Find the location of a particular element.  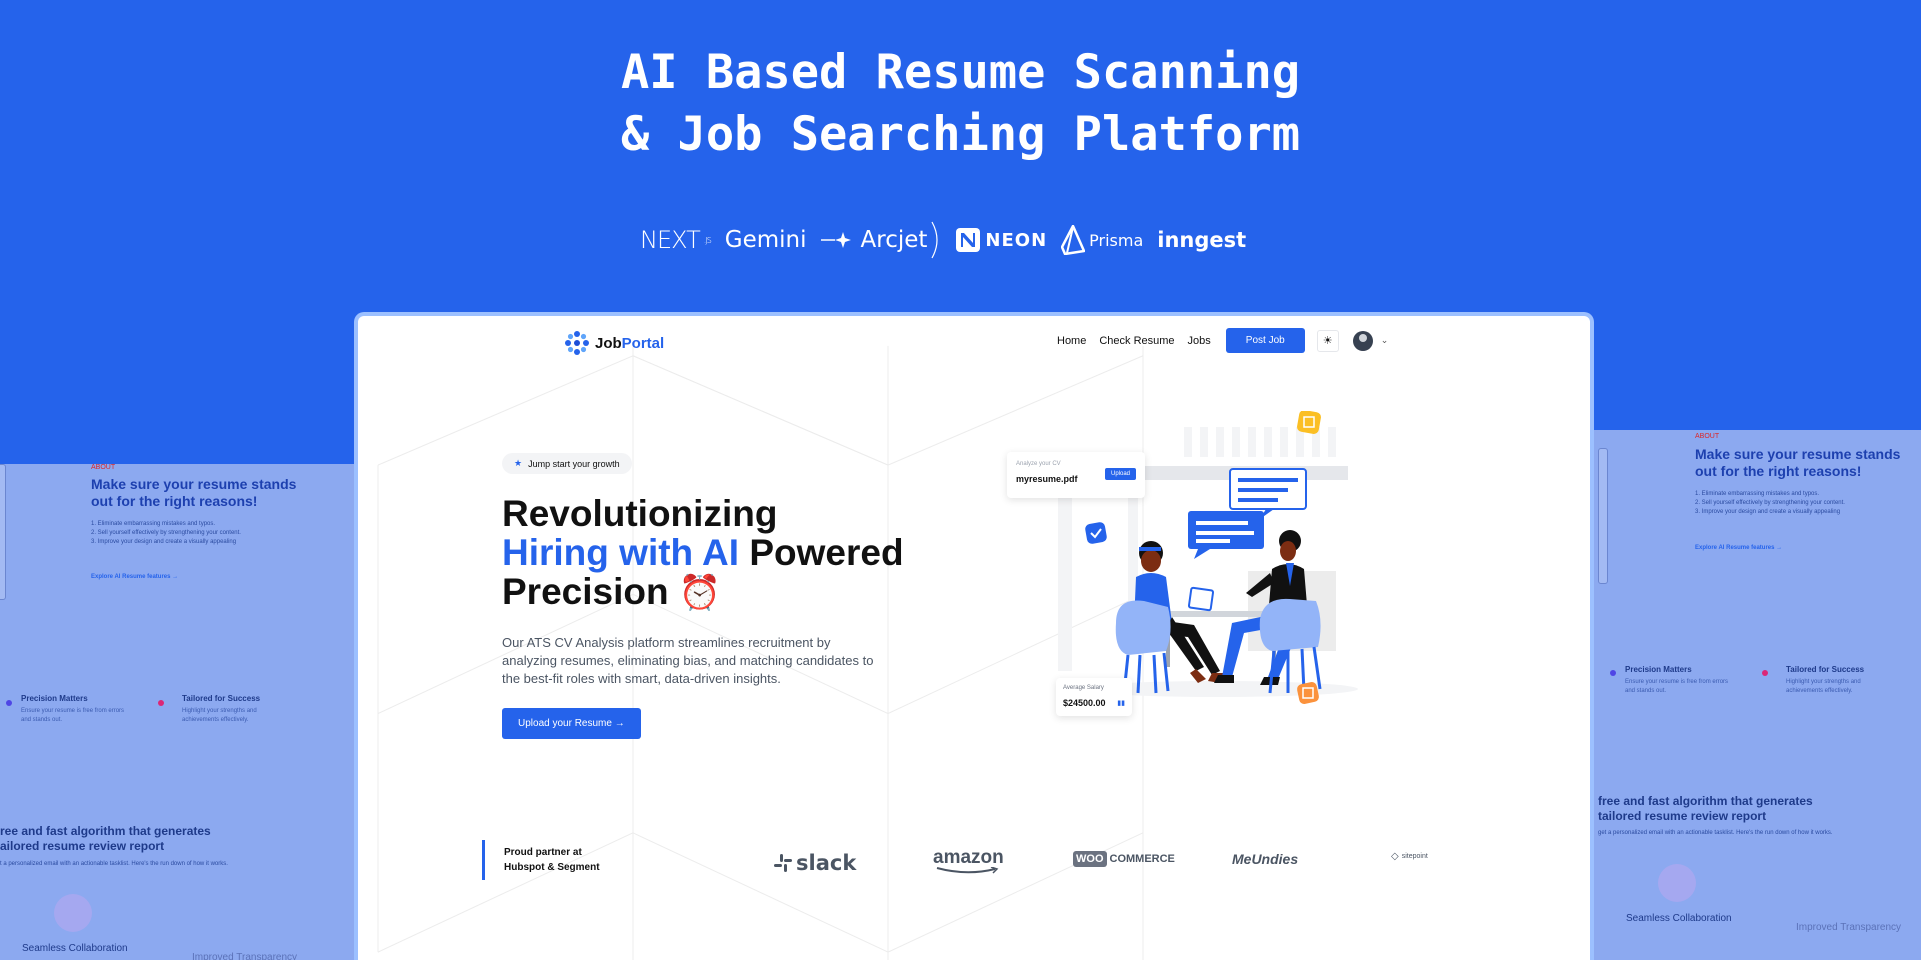

gemini-logo: Gemini is located at coordinates (766, 240).